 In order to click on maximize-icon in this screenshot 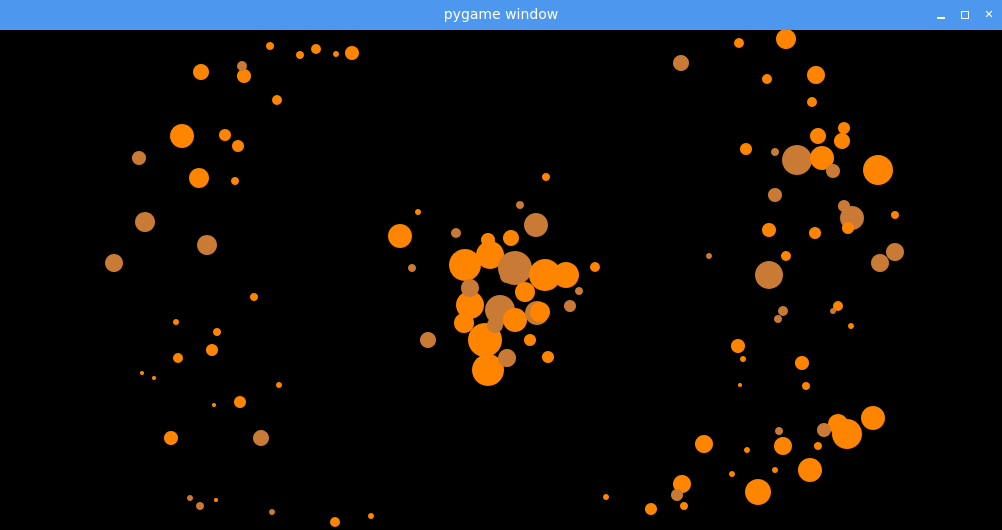, I will do `click(965, 15)`.